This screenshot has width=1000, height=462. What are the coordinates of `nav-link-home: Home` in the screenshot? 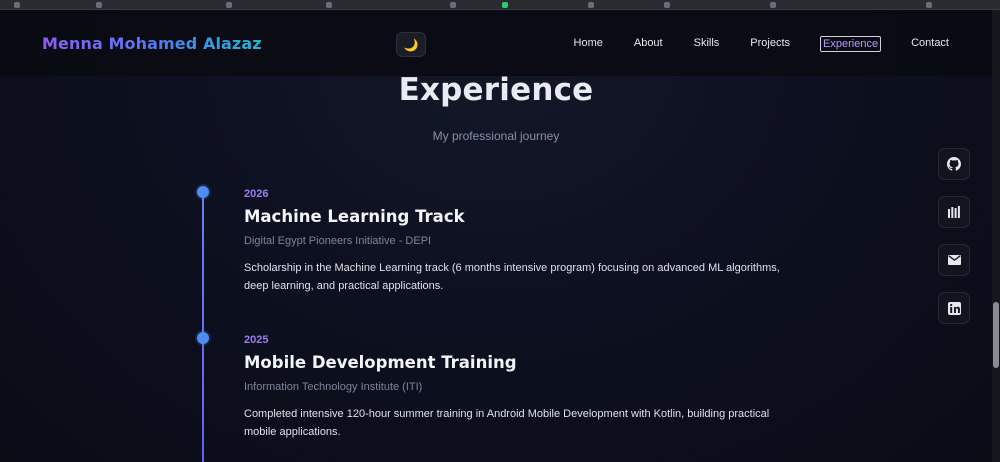 It's located at (588, 44).